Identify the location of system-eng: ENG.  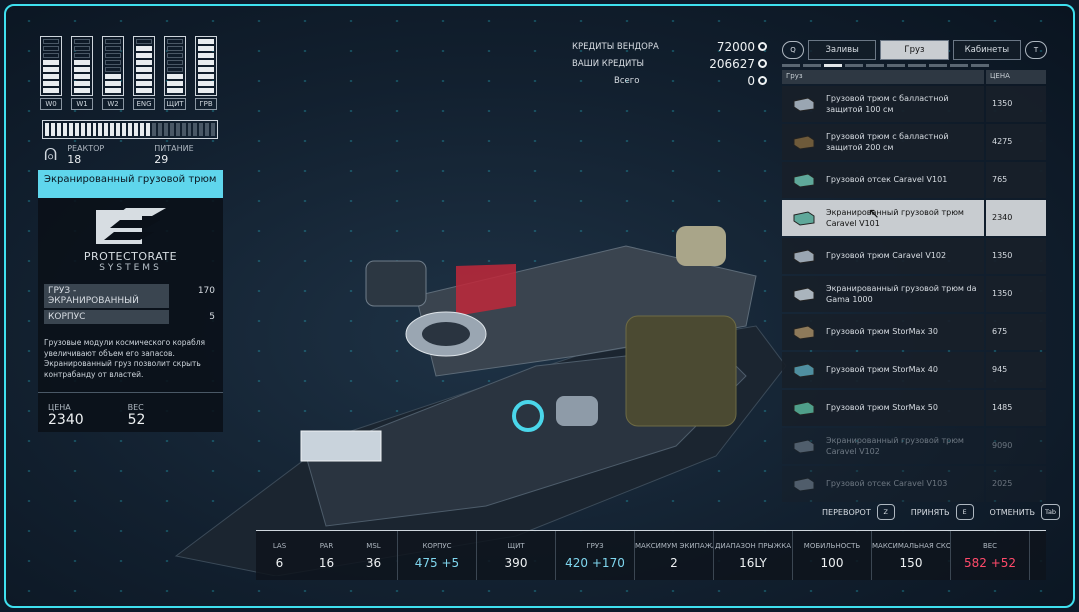
(144, 73).